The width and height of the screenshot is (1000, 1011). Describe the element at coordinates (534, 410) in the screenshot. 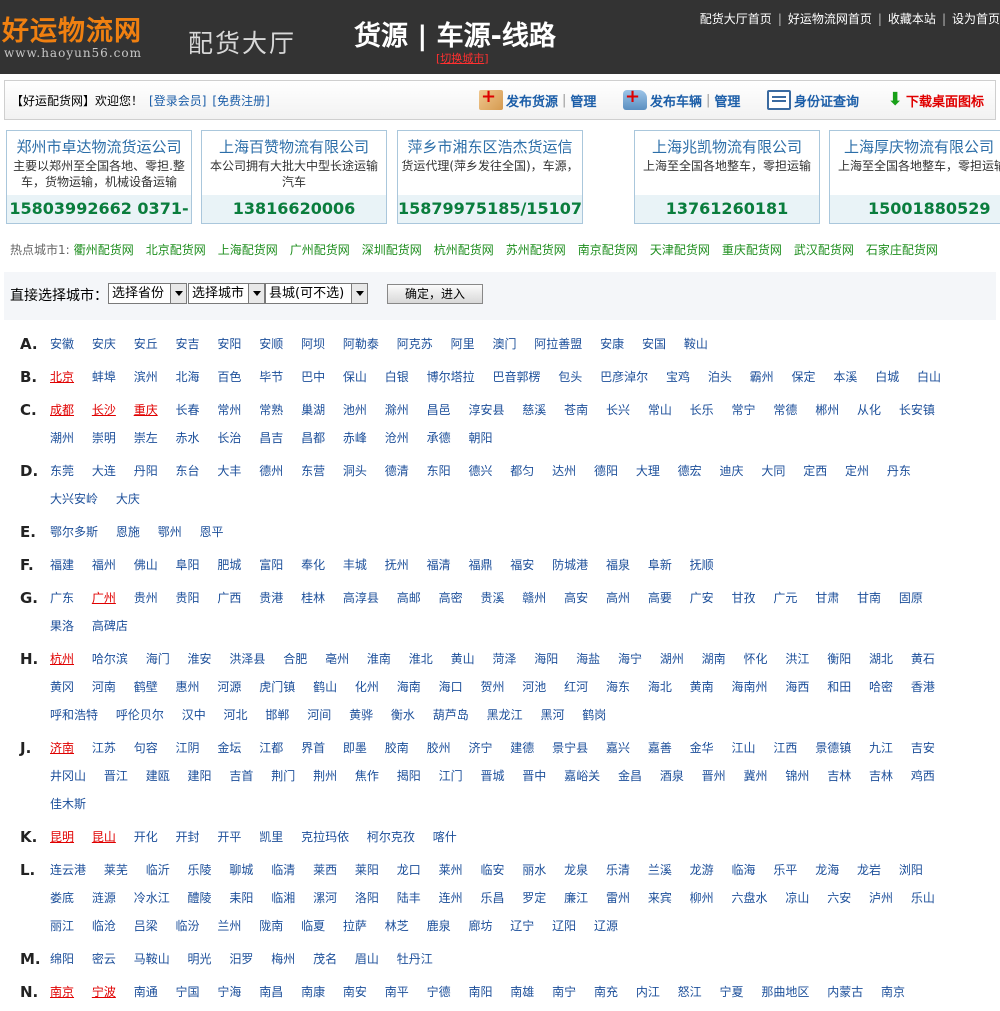

I see `city-link: 慈溪` at that location.